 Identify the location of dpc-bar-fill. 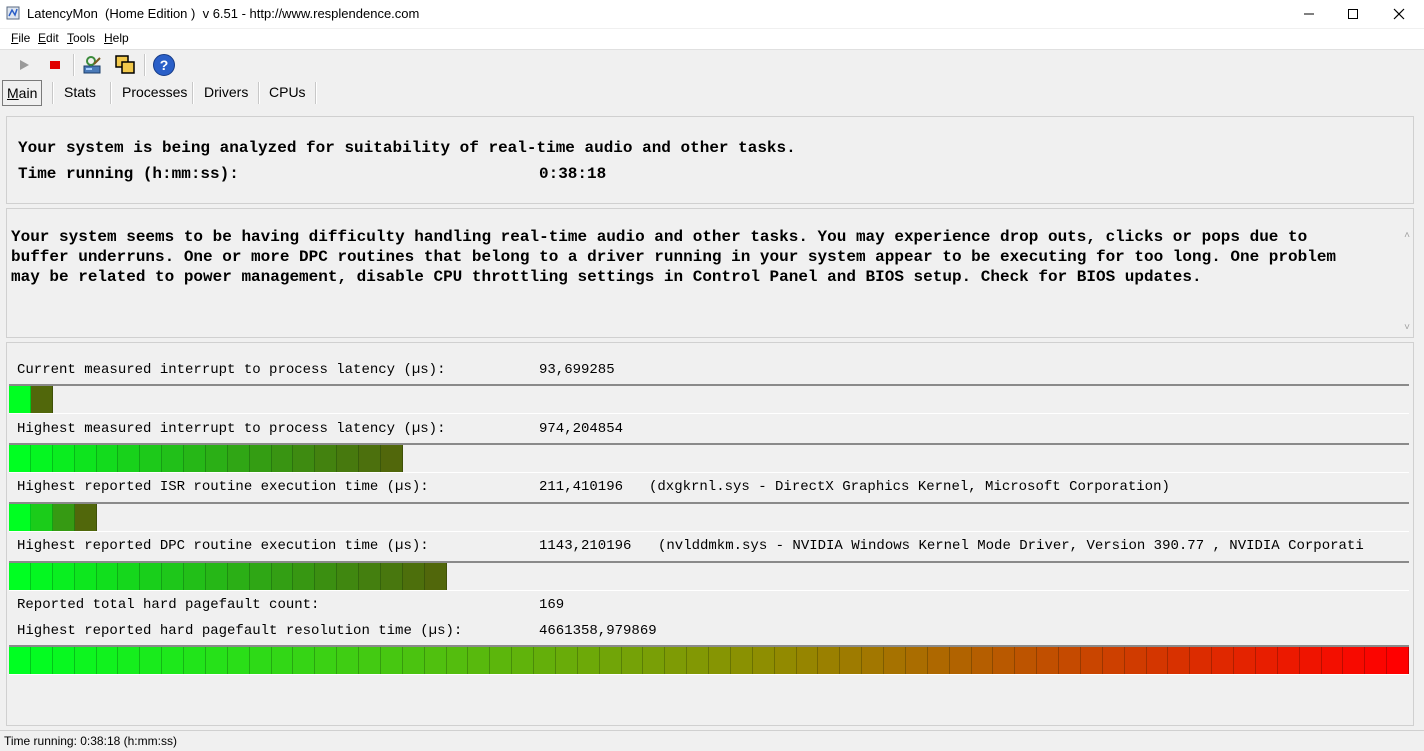
(228, 576).